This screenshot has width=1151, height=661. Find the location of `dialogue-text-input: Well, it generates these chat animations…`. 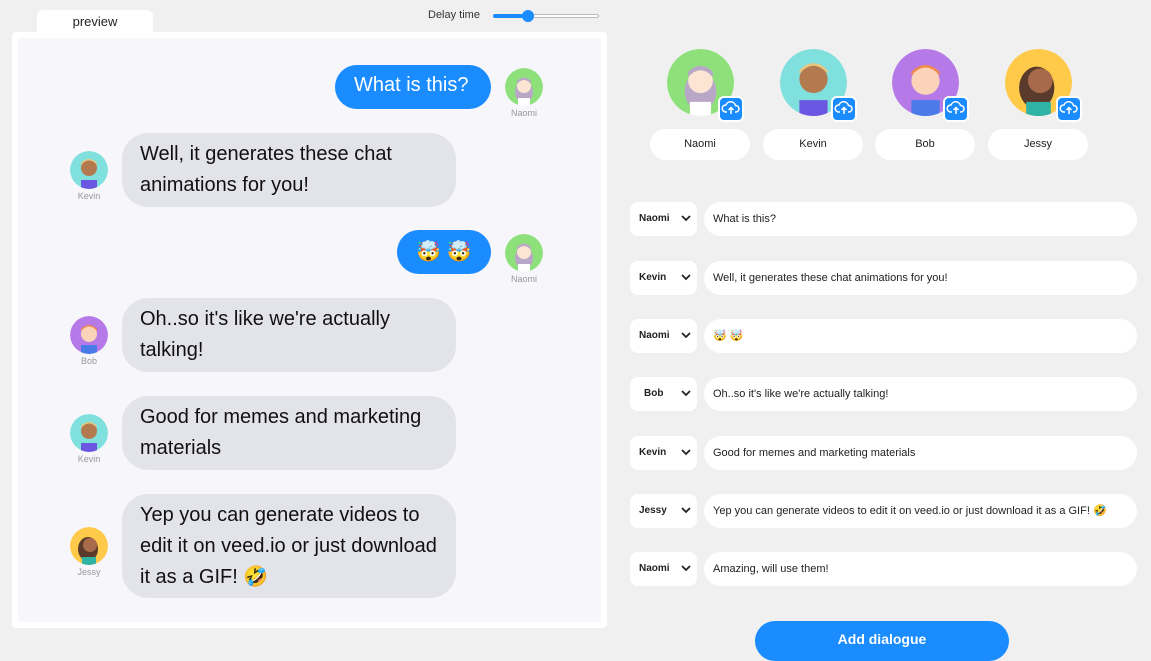

dialogue-text-input: Well, it generates these chat animations… is located at coordinates (920, 278).